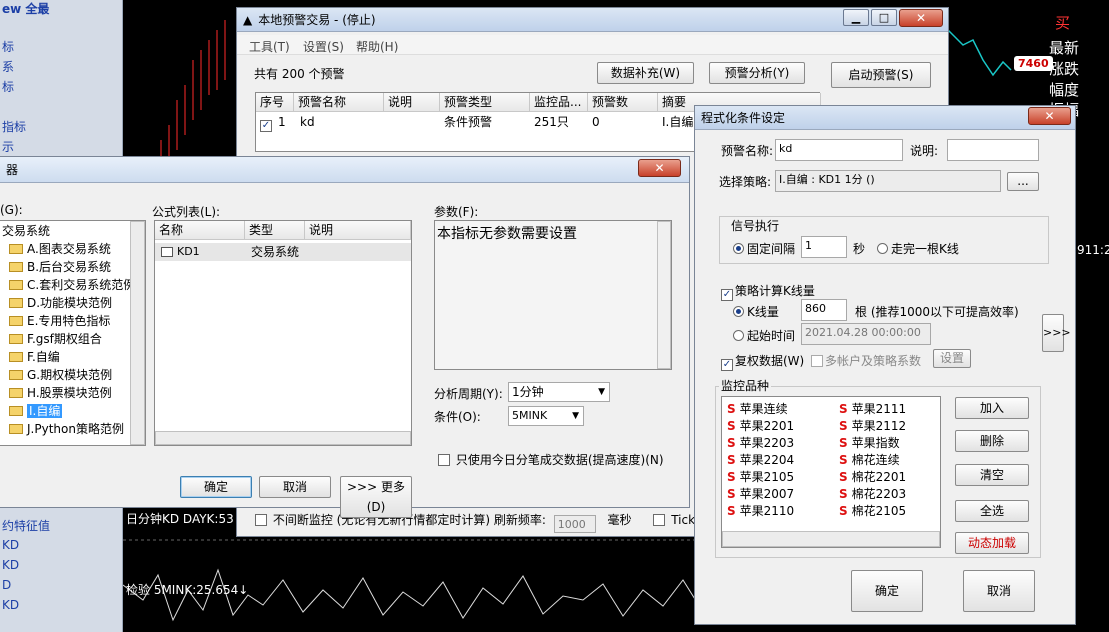 This screenshot has height=632, width=1109. What do you see at coordinates (60, 393) in the screenshot?
I see `tree-item: H.股票模块范例` at bounding box center [60, 393].